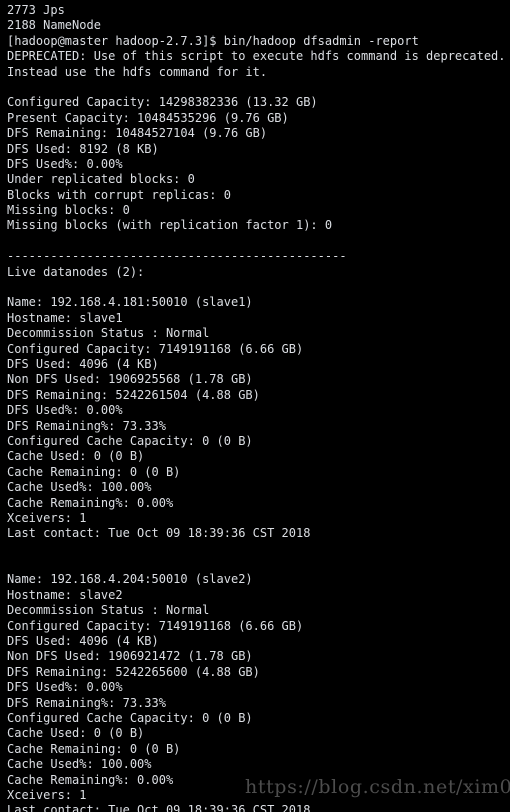 This screenshot has height=812, width=510. I want to click on terminal-line: Name: 192.168.4.181:50010 (slave1), so click(130, 302).